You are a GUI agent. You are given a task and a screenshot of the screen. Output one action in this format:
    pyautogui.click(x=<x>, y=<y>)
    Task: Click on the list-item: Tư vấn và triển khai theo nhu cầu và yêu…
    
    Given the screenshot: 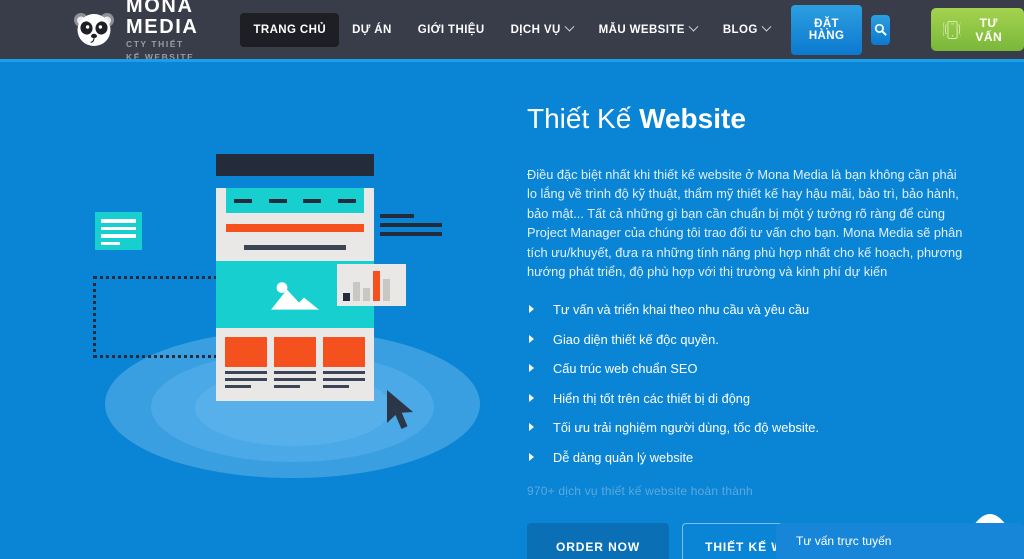 What is the action you would take?
    pyautogui.click(x=747, y=309)
    